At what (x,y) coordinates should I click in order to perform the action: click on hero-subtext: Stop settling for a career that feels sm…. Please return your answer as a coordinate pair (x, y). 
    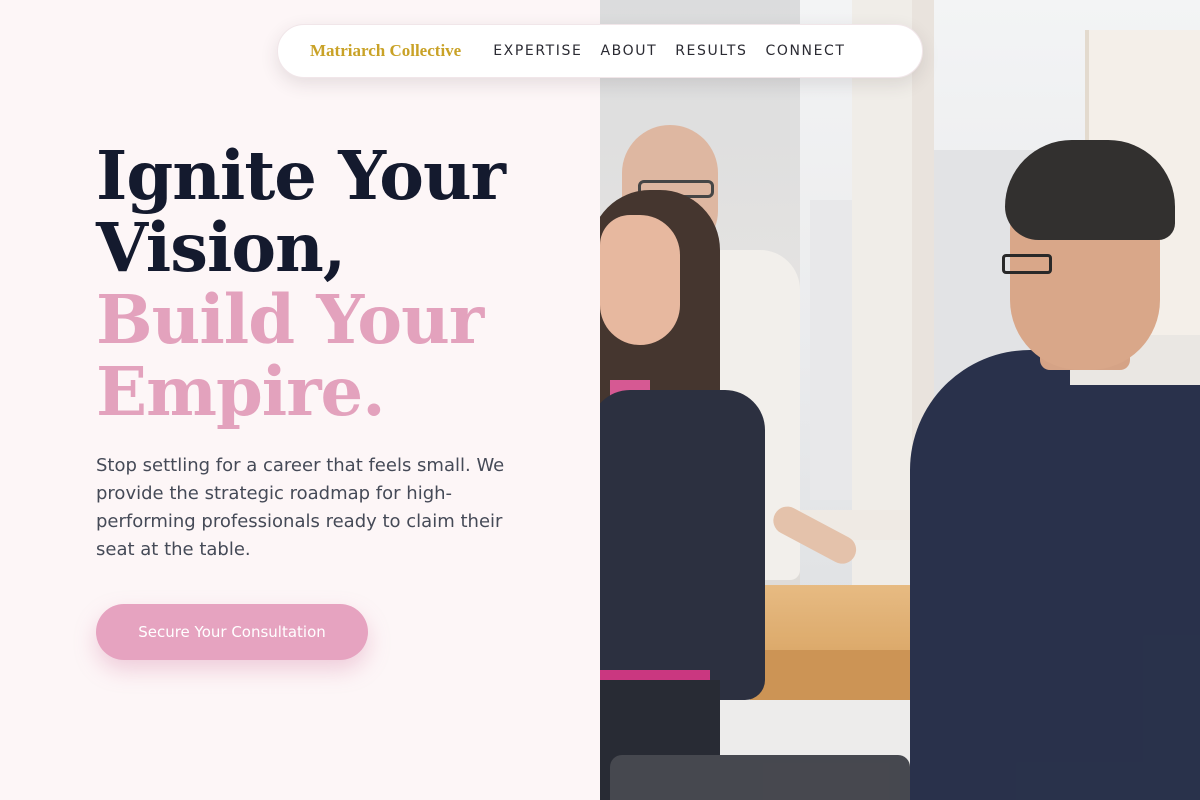
    Looking at the image, I should click on (300, 507).